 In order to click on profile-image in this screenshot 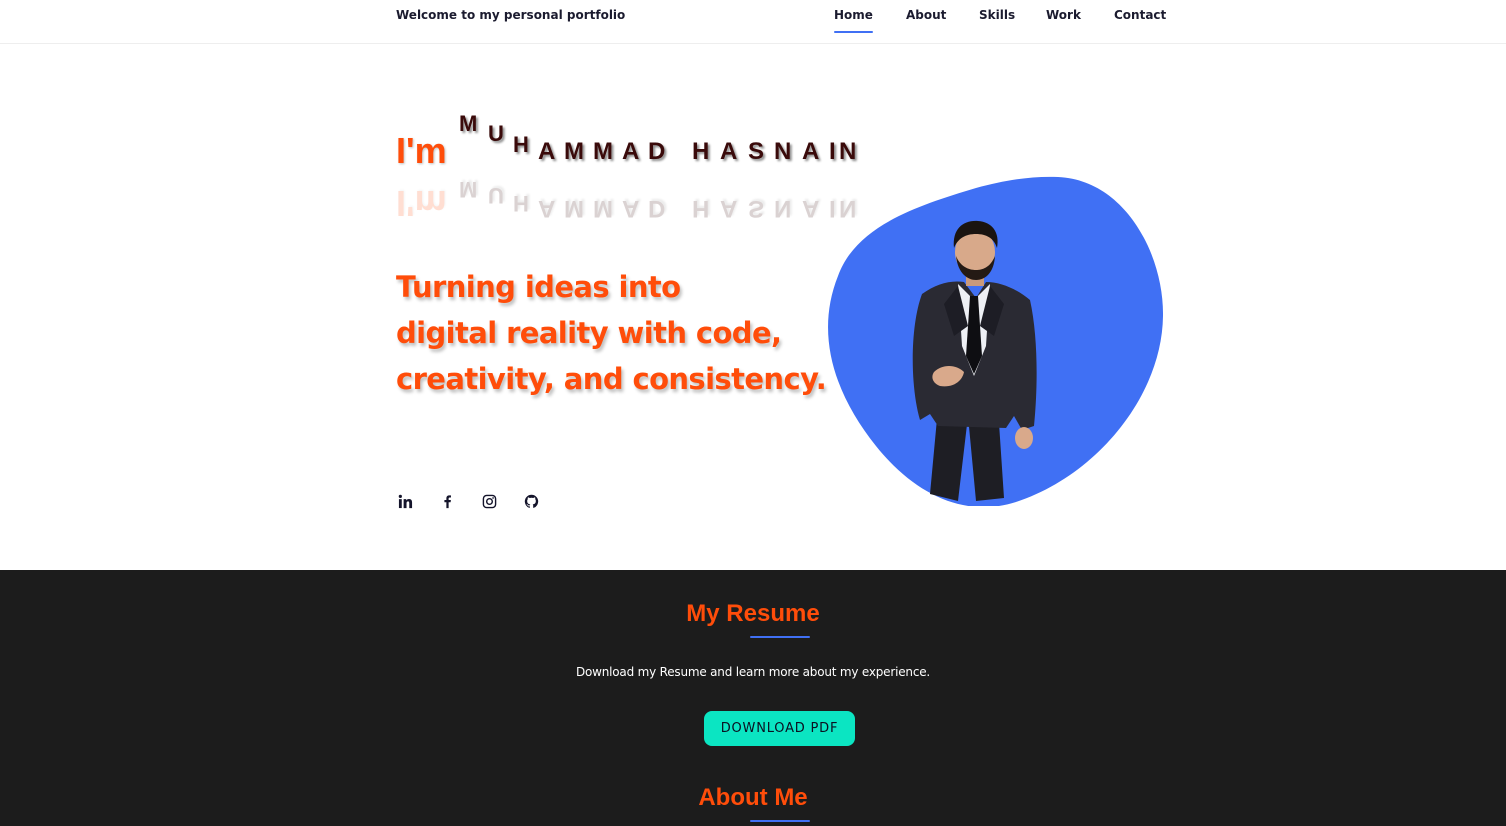, I will do `click(995, 342)`.